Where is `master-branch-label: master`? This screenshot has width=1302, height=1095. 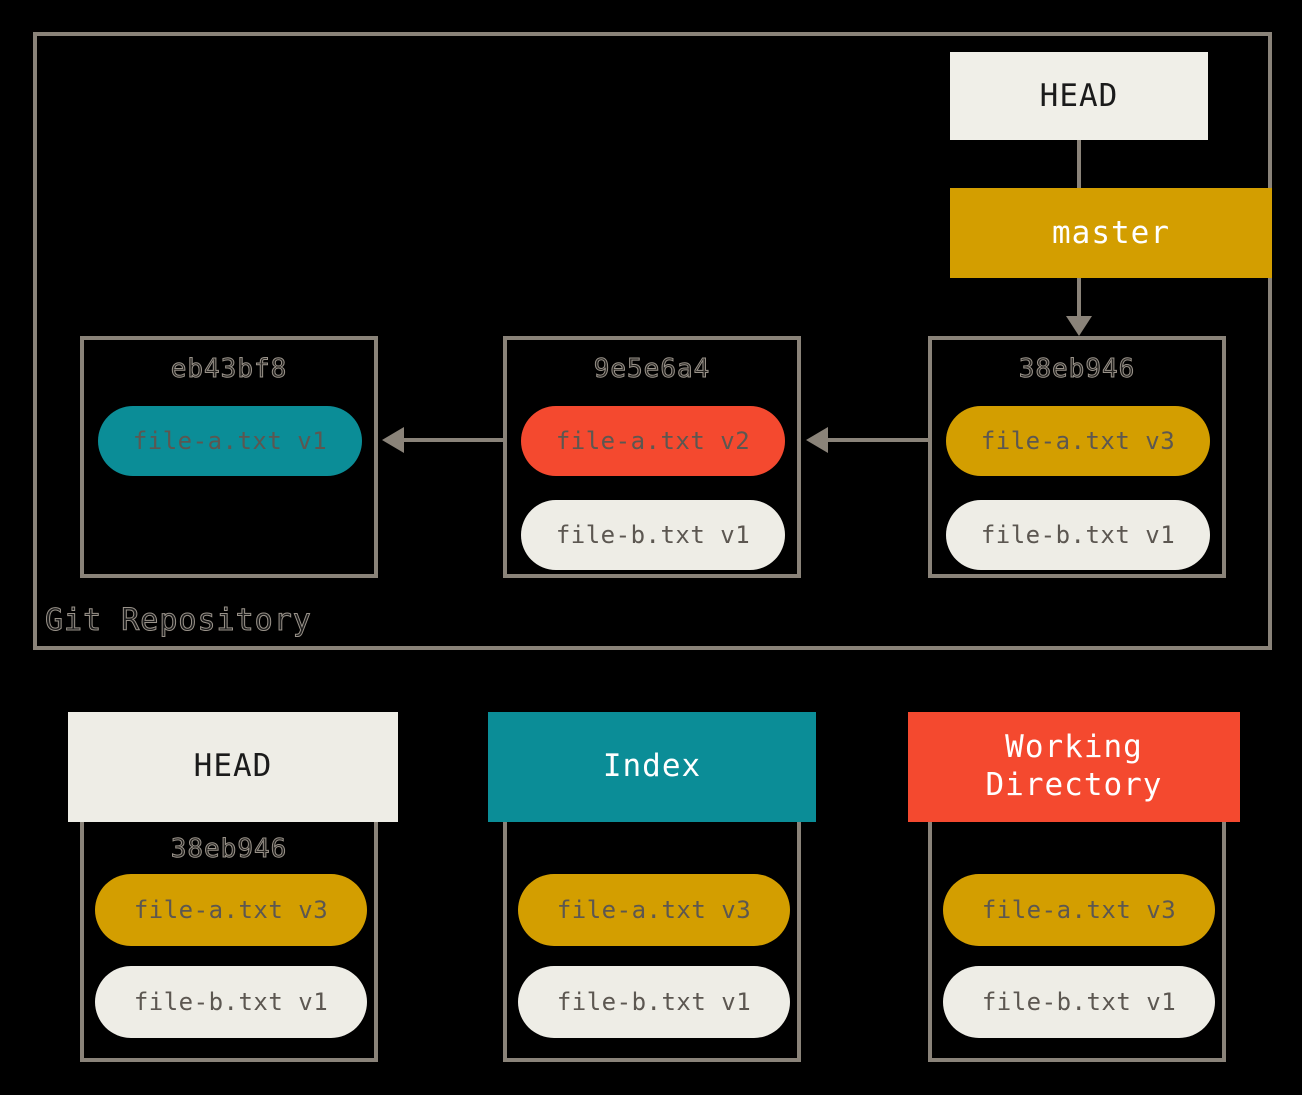 master-branch-label: master is located at coordinates (1111, 233).